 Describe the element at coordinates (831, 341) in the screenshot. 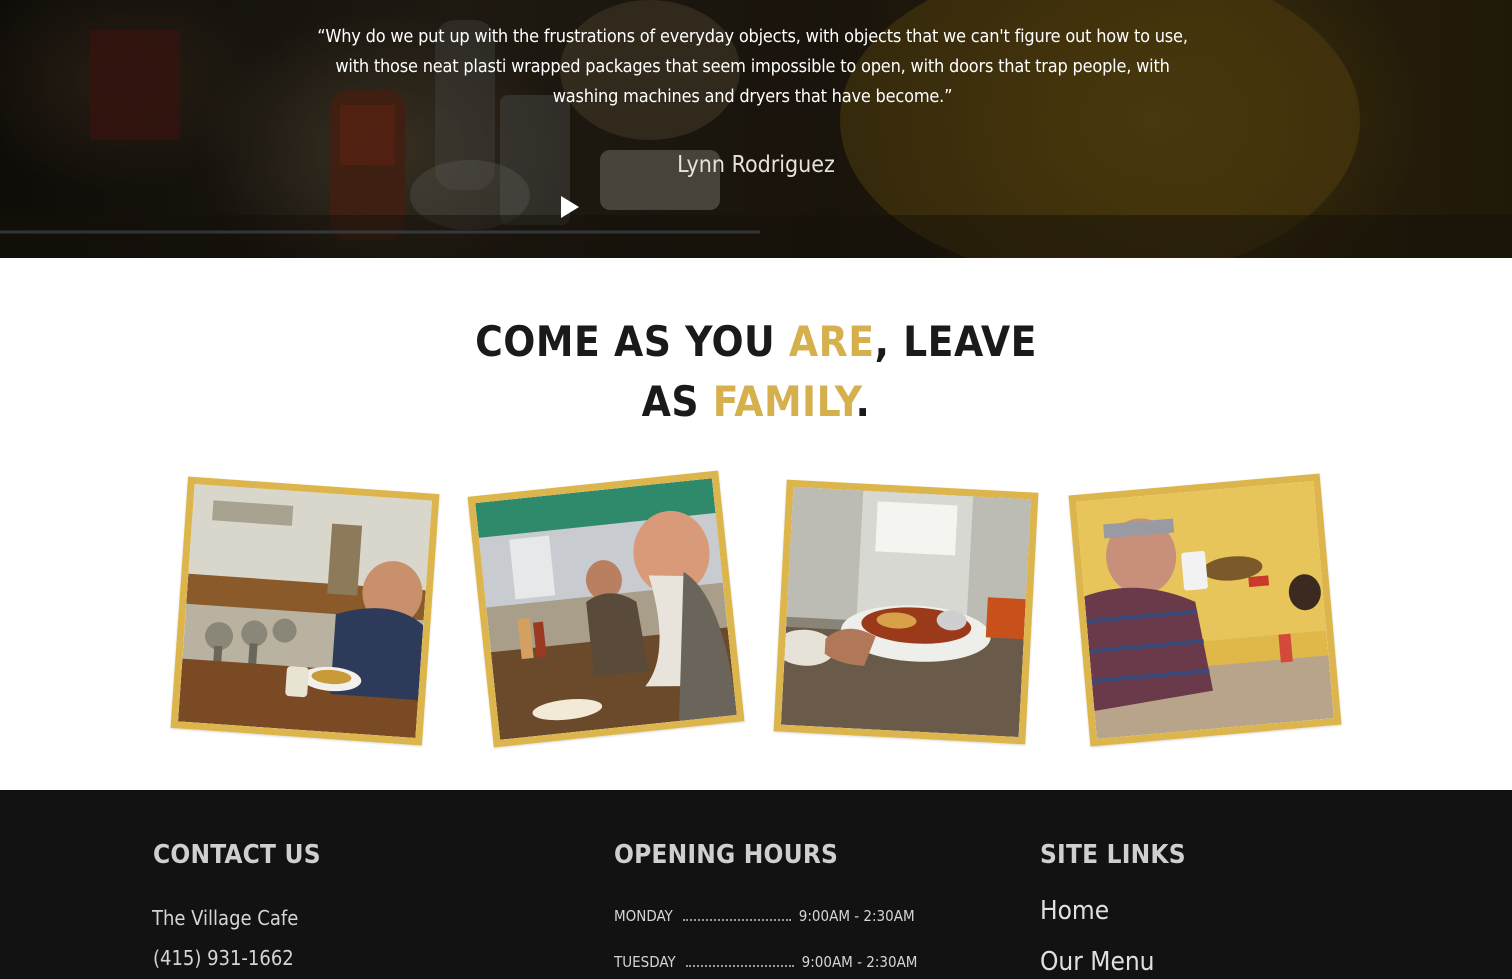

I see `headline-accent-are: ARE` at that location.